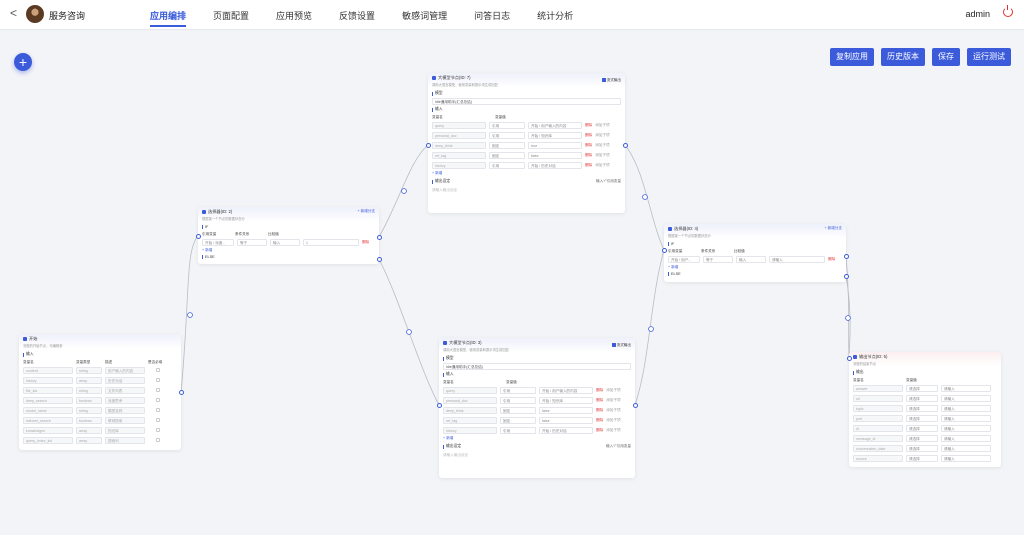 This screenshot has height=535, width=1024. I want to click on stream-output-toggle: 流式输出, so click(611, 80).